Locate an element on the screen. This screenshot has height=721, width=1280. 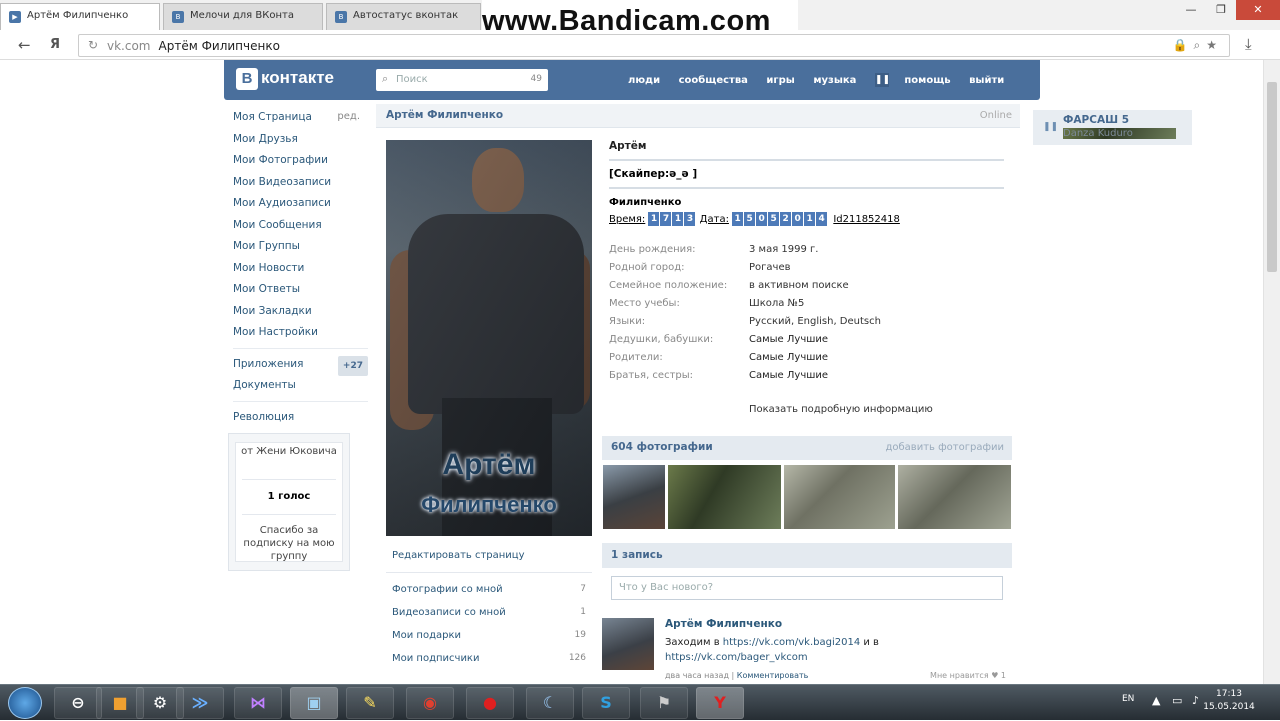
zoom-icon: ⌕ is located at coordinates (1200, 45).